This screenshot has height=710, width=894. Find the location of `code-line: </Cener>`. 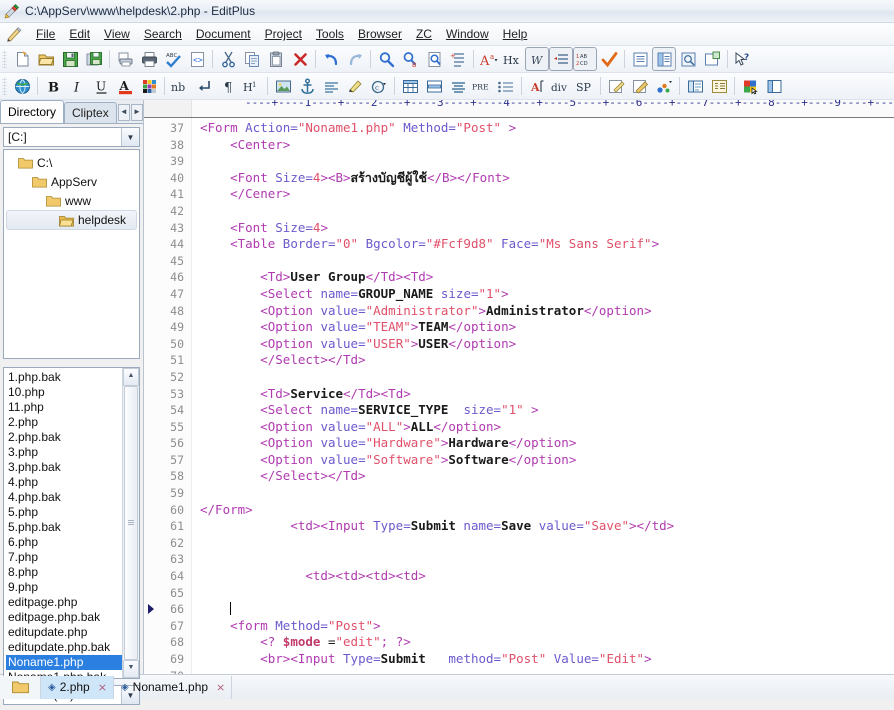

code-line: </Cener> is located at coordinates (547, 194).